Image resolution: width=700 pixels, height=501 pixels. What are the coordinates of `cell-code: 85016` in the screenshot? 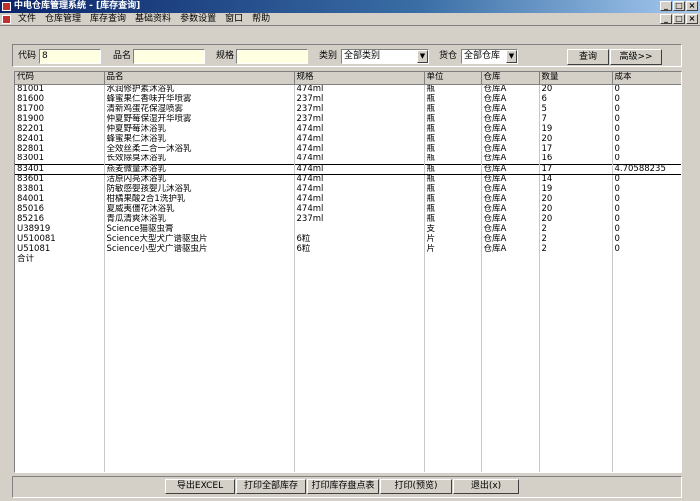 It's located at (60, 209).